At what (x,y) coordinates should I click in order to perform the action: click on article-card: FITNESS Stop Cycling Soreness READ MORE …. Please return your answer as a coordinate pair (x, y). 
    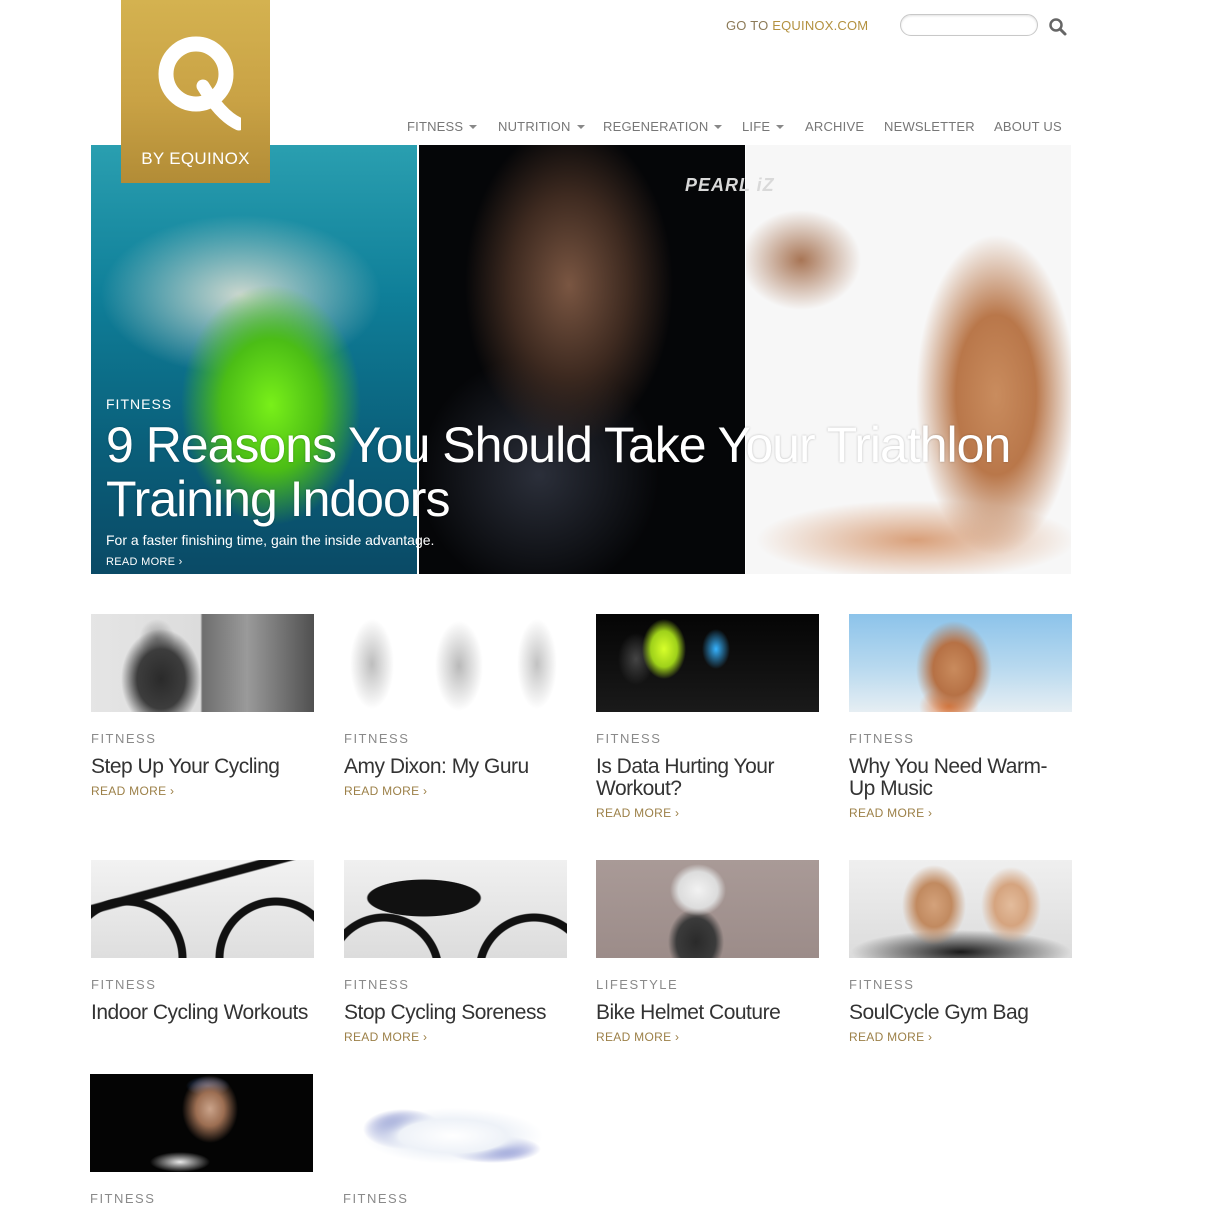
    Looking at the image, I should click on (455, 953).